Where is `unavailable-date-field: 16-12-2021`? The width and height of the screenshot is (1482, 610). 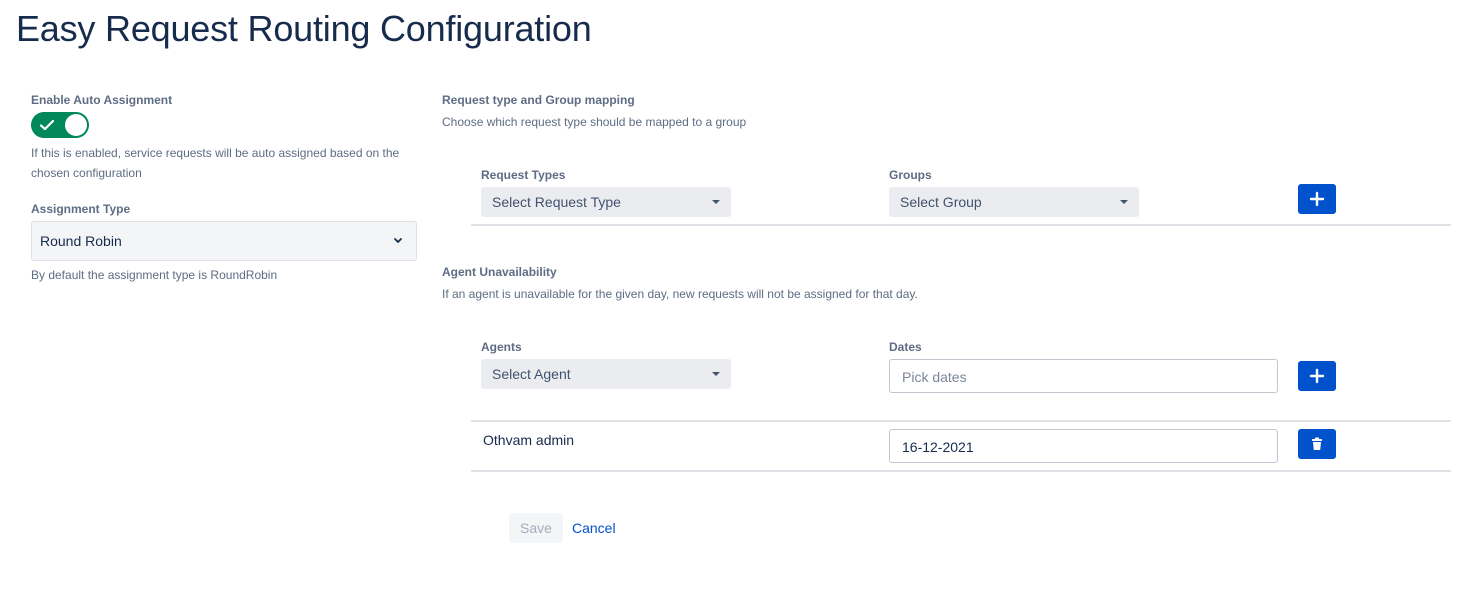
unavailable-date-field: 16-12-2021 is located at coordinates (1083, 446).